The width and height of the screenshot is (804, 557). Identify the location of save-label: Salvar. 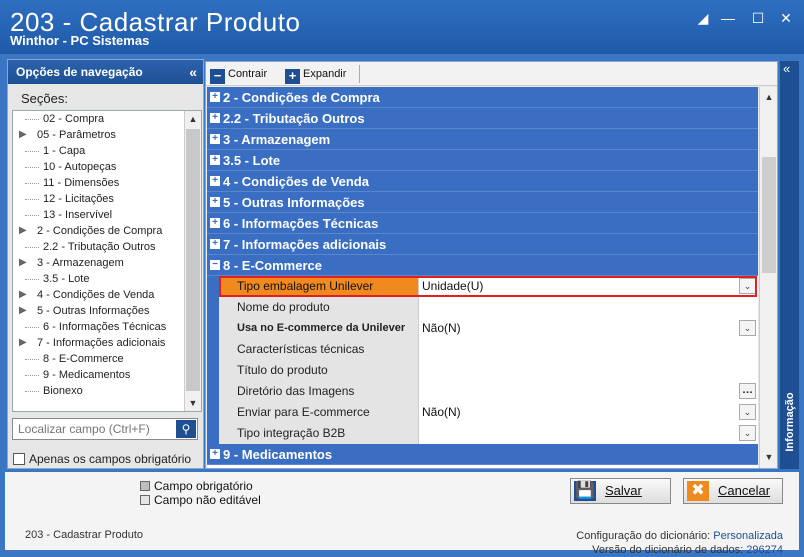
(623, 490).